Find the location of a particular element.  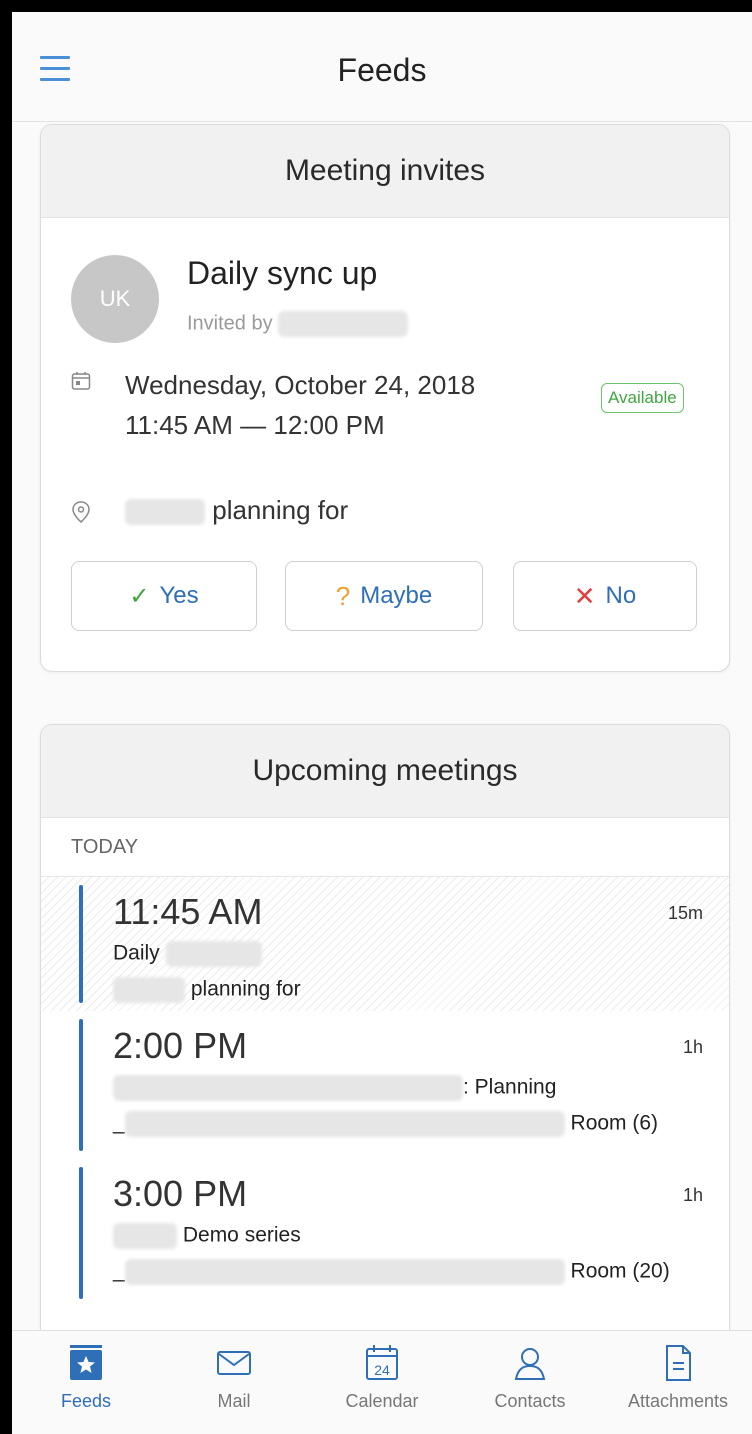

nav-contacts-label: Contacts is located at coordinates (530, 1401).